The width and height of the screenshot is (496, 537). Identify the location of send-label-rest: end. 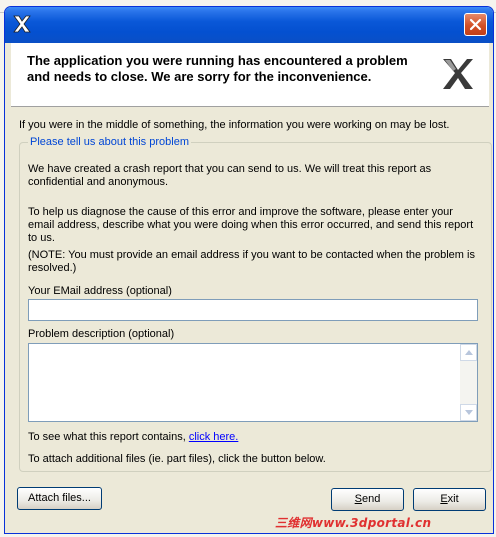
(371, 499).